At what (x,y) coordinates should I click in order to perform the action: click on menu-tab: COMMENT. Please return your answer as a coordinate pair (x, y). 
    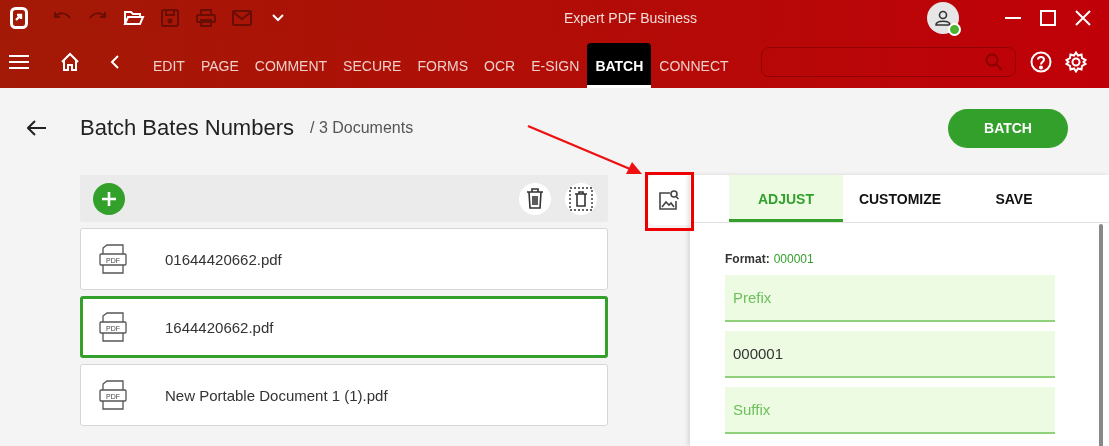
    Looking at the image, I should click on (291, 65).